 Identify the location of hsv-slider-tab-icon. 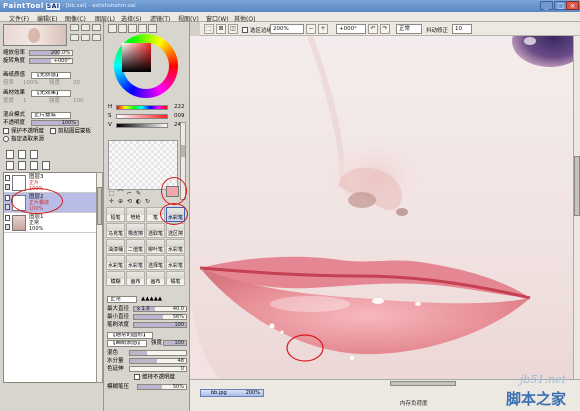
(132, 28).